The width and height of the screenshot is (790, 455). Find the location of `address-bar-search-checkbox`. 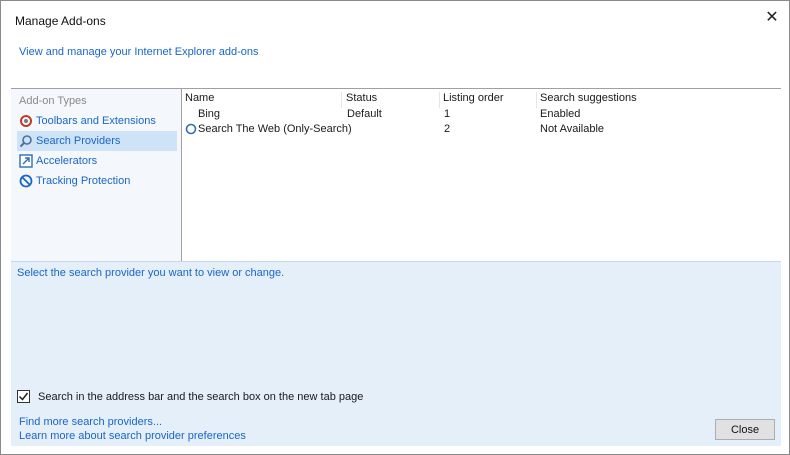

address-bar-search-checkbox is located at coordinates (23, 396).